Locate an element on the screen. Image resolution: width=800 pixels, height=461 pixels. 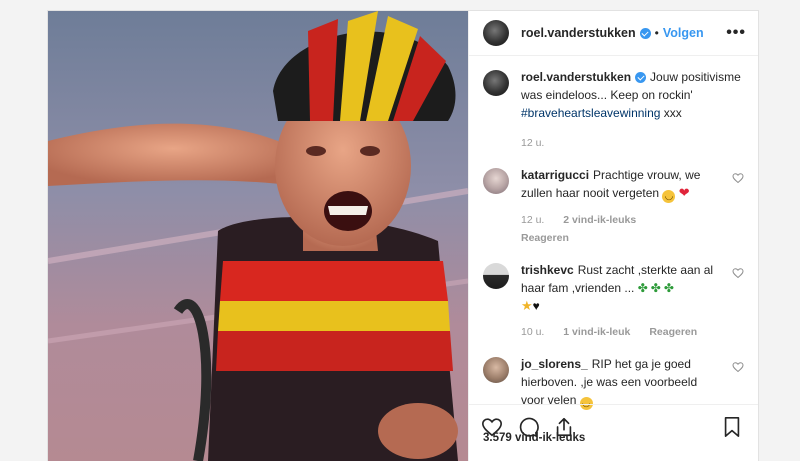
comment-time: 10 u. is located at coordinates (532, 332).